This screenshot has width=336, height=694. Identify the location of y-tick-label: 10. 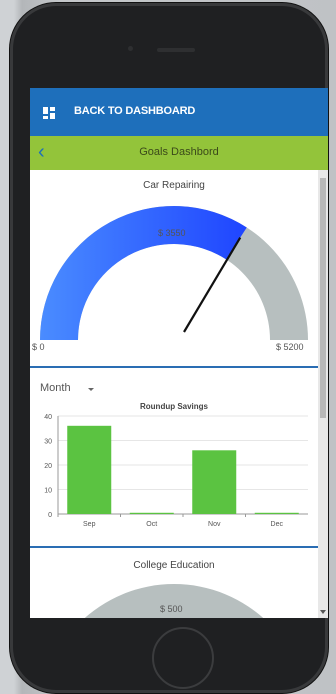
(48, 491).